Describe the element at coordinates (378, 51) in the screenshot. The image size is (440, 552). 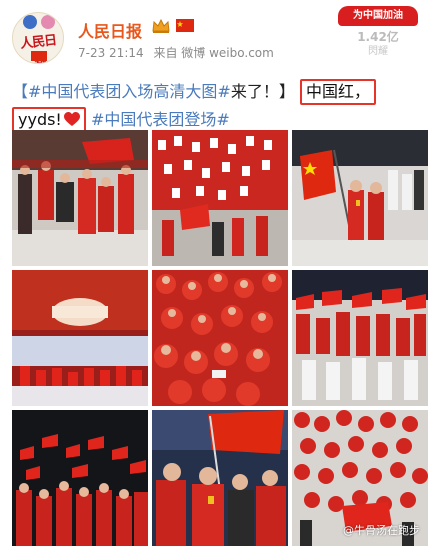
I see `badge-label: 閃耀` at that location.